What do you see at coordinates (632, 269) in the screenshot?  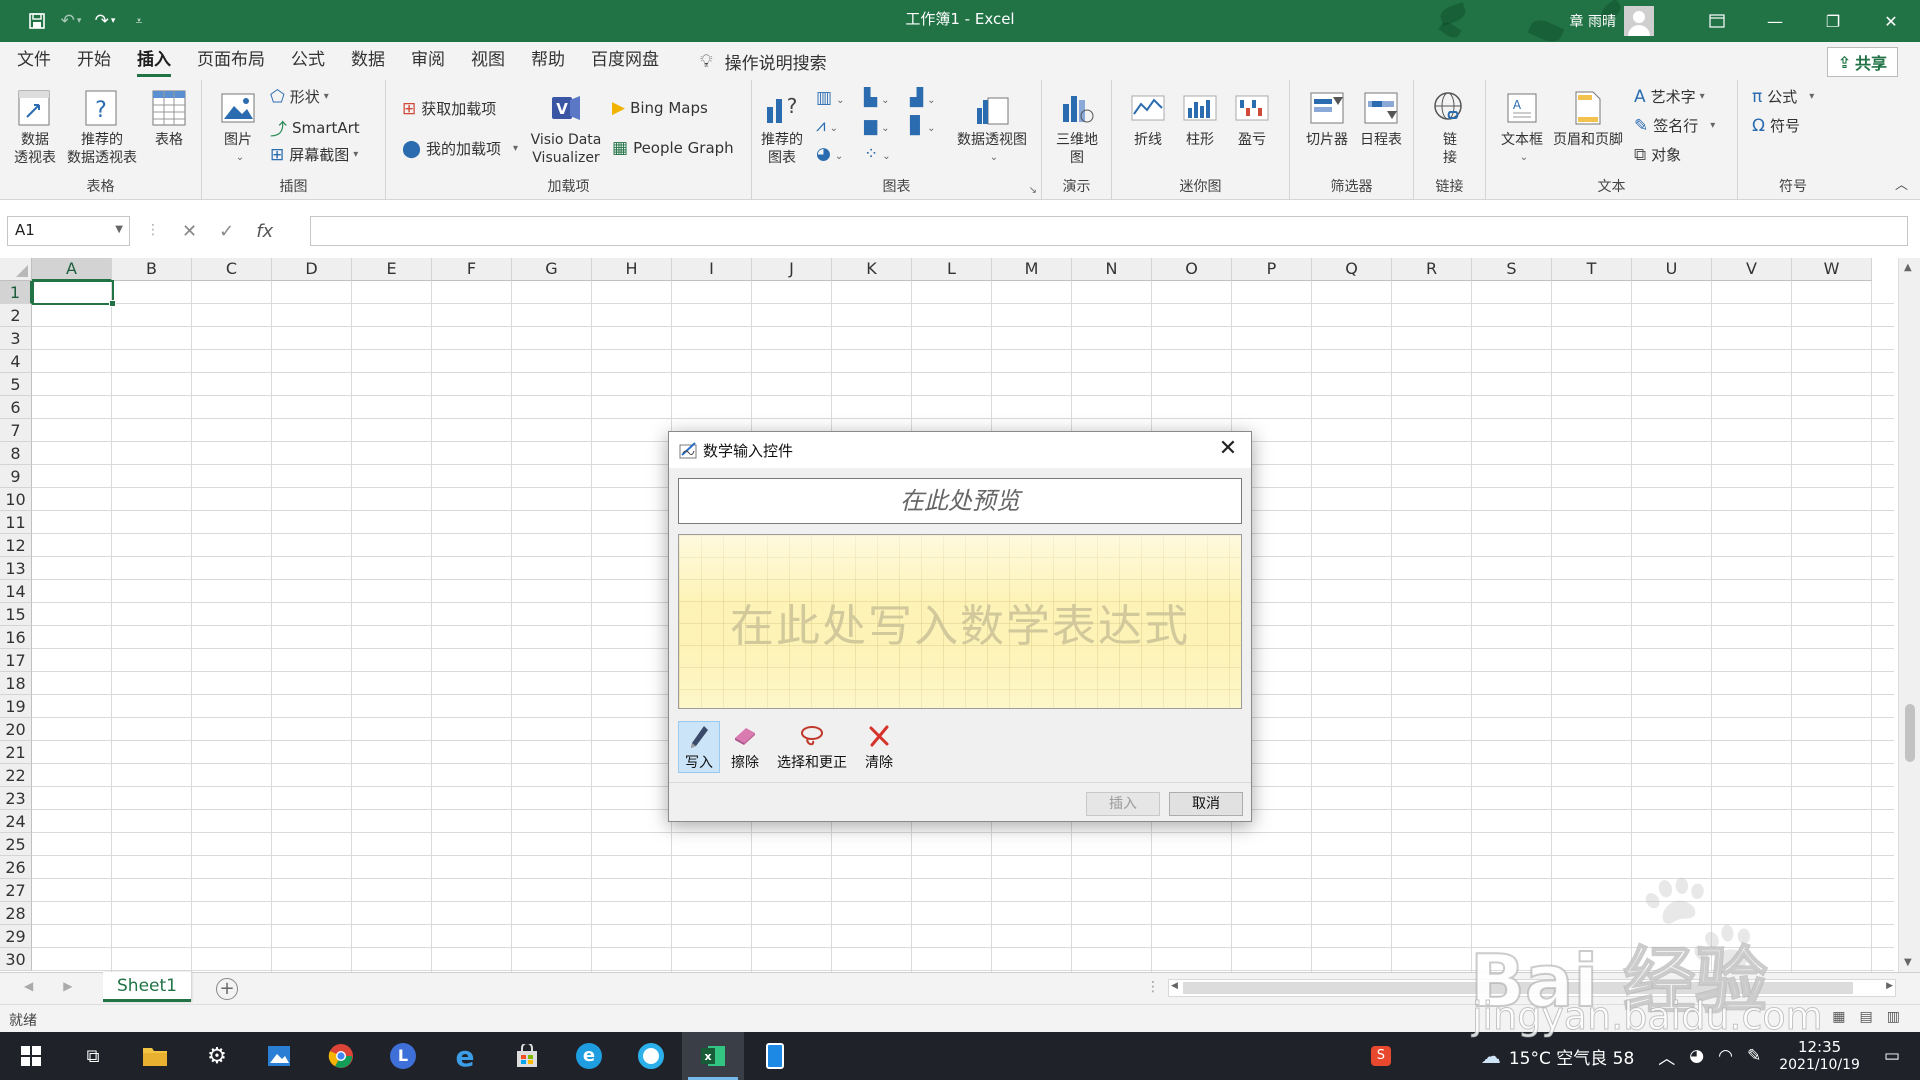 I see `column-header: H` at bounding box center [632, 269].